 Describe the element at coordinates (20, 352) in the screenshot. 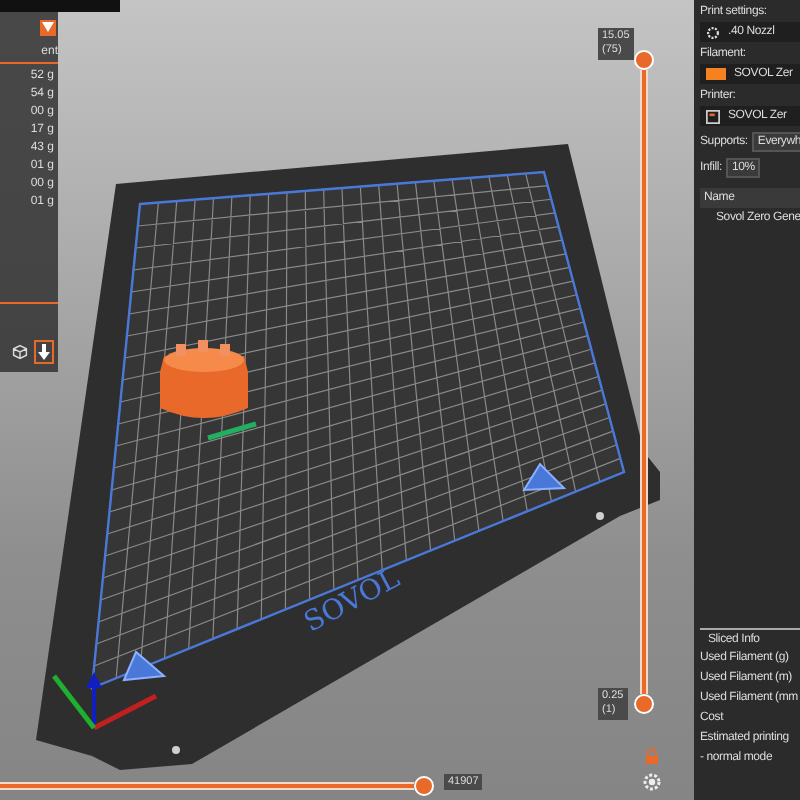

I see `cube-icon` at that location.